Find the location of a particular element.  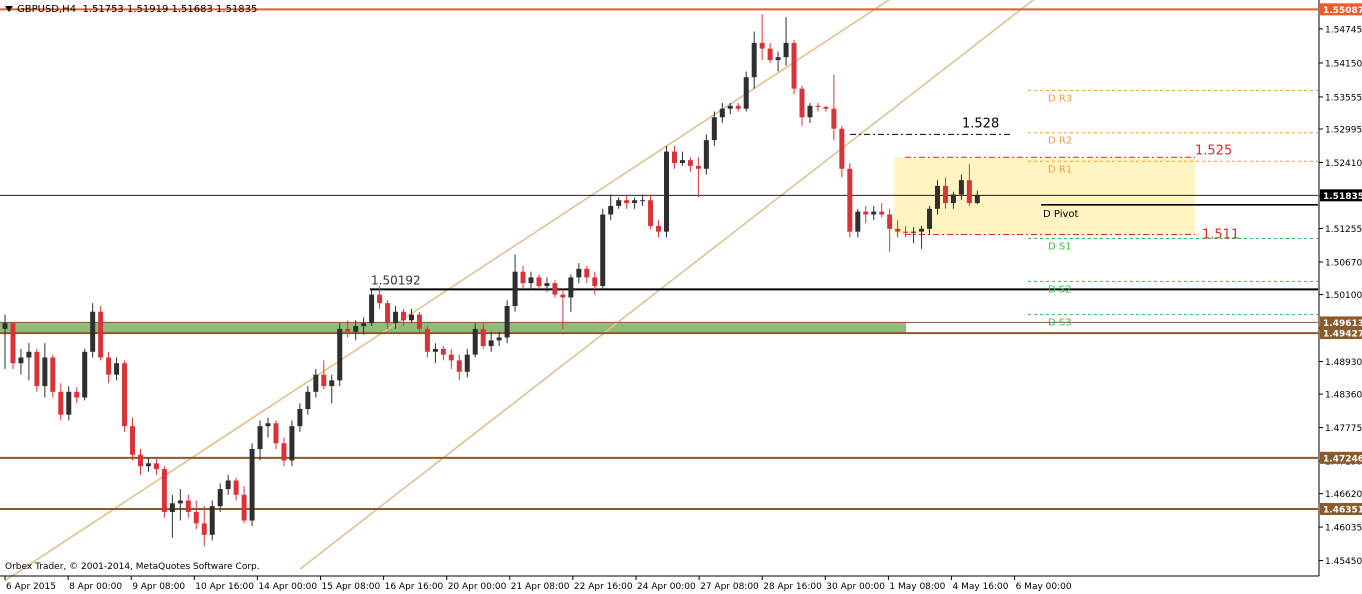

support-zone is located at coordinates (453, 328).